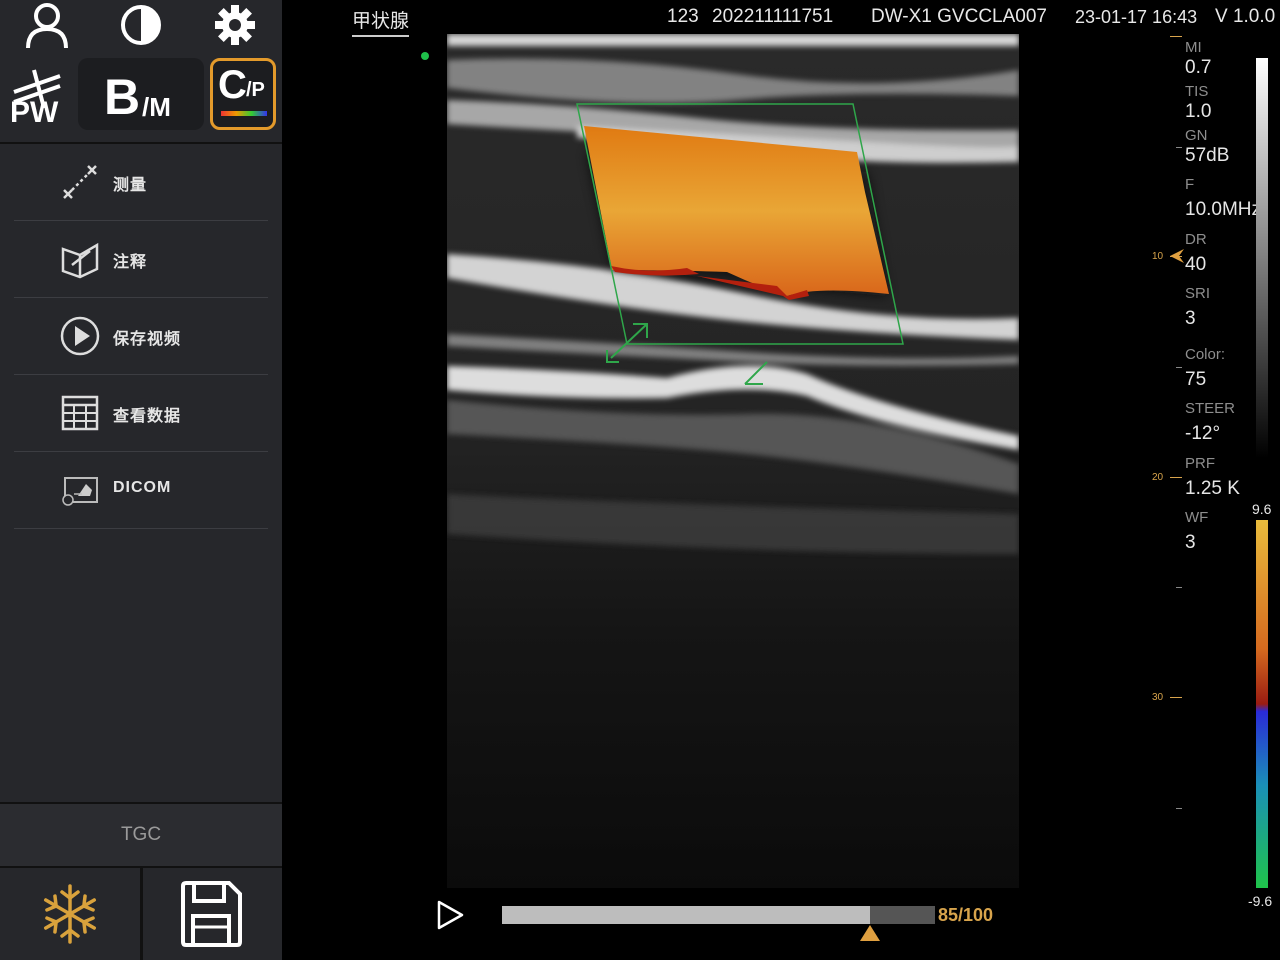 Image resolution: width=1280 pixels, height=960 pixels. What do you see at coordinates (1196, 379) in the screenshot?
I see `param-value-color: 75` at bounding box center [1196, 379].